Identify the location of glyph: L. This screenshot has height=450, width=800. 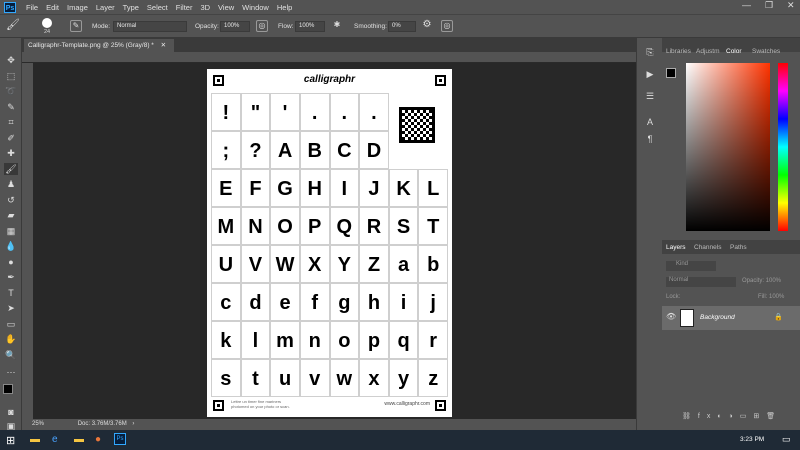
(433, 189).